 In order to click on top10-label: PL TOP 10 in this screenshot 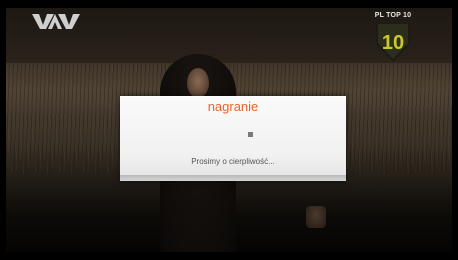, I will do `click(393, 15)`.